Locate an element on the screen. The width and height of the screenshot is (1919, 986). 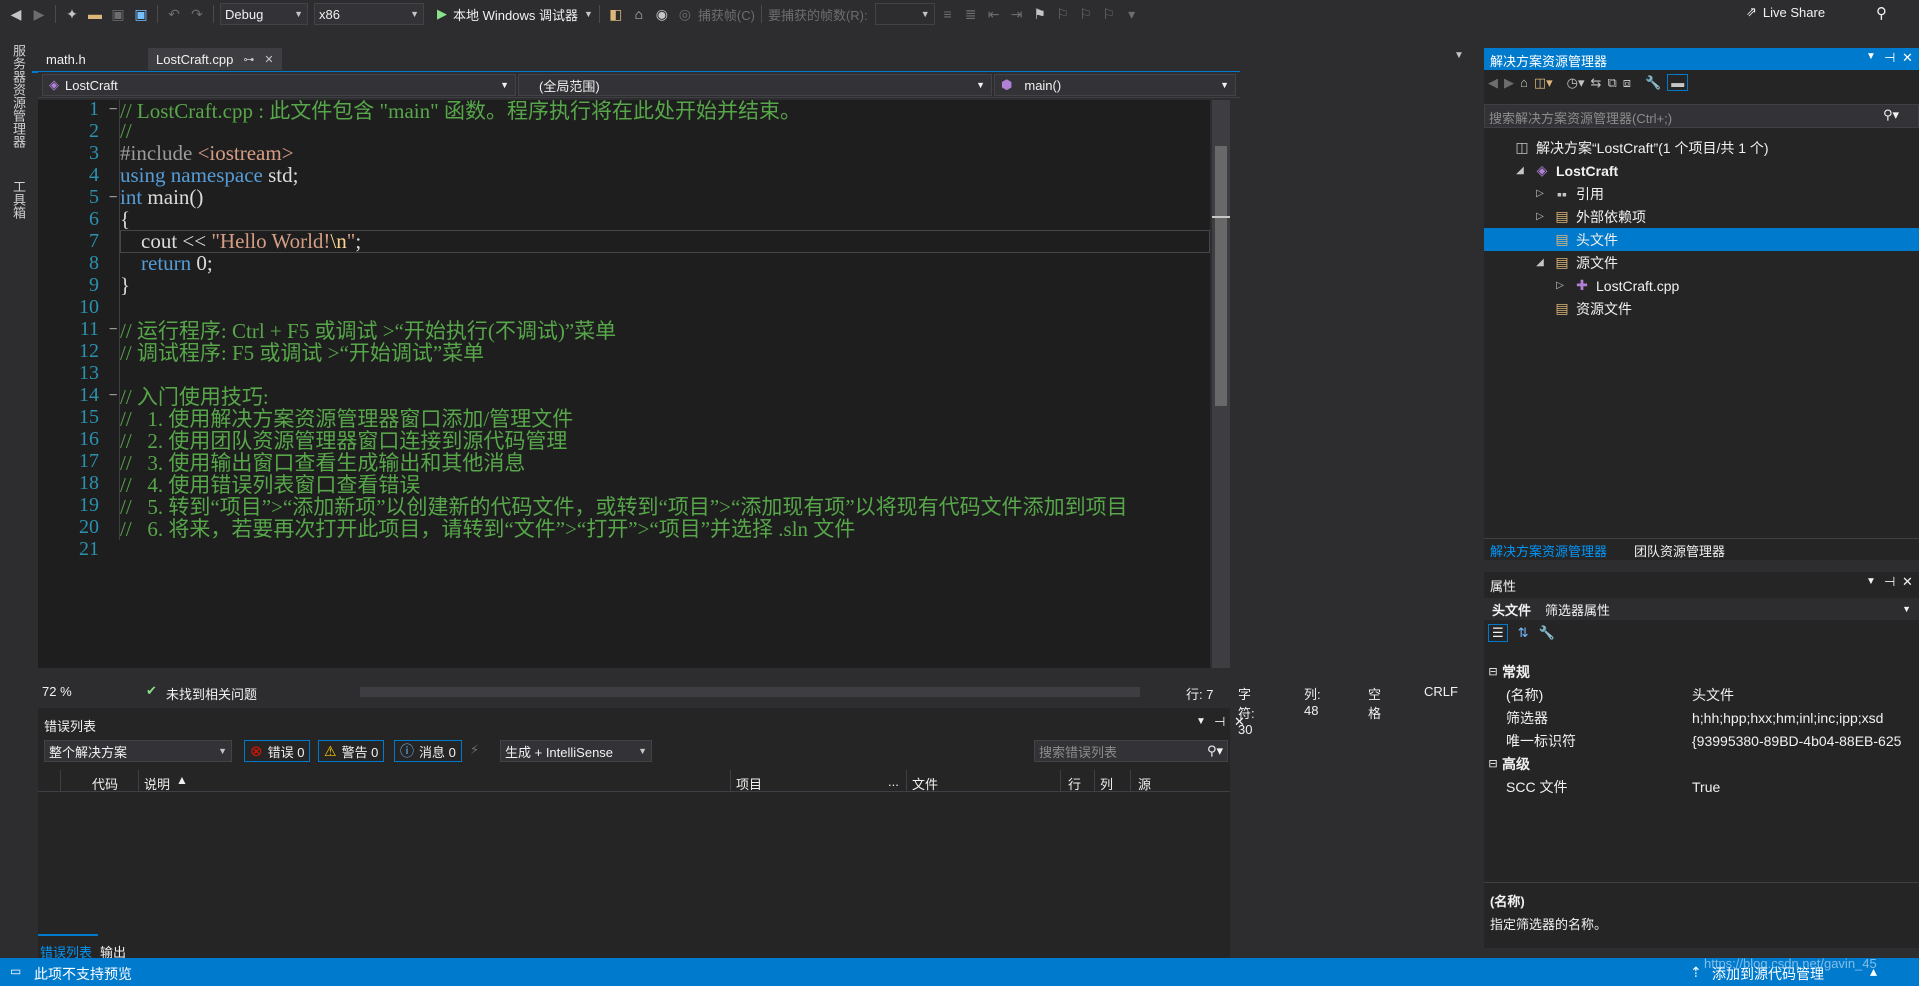
next-bookmark-icon: ⚐ is located at coordinates (1086, 14).